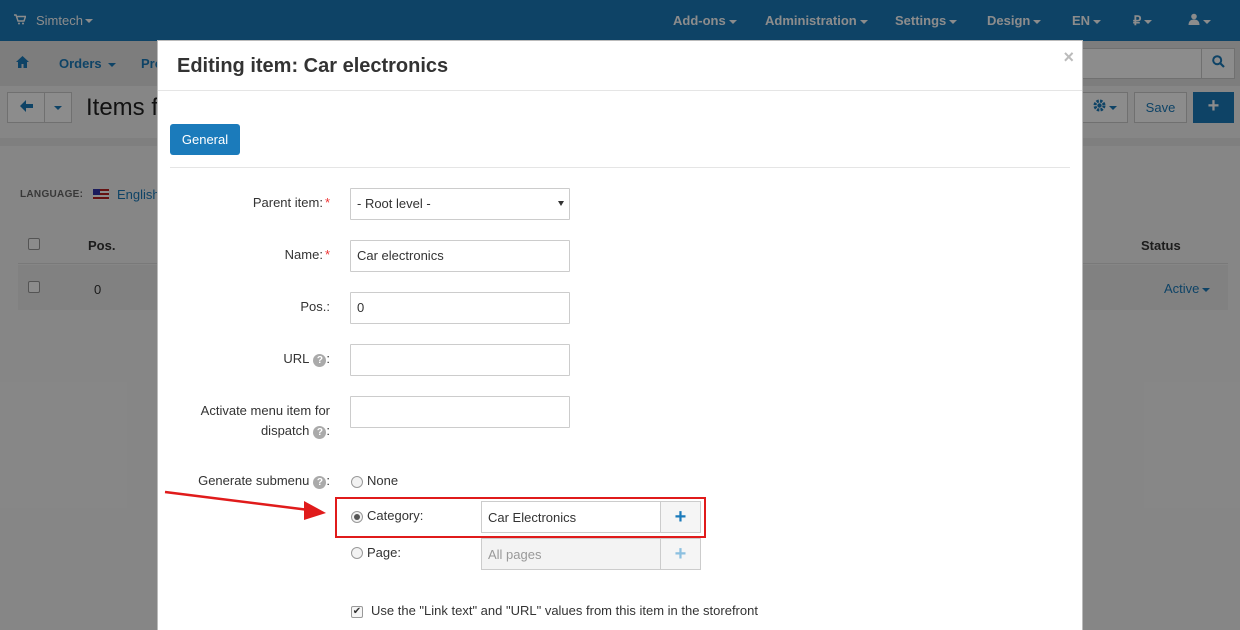 The height and width of the screenshot is (630, 1240). What do you see at coordinates (307, 254) in the screenshot?
I see `name-label: Name: *` at bounding box center [307, 254].